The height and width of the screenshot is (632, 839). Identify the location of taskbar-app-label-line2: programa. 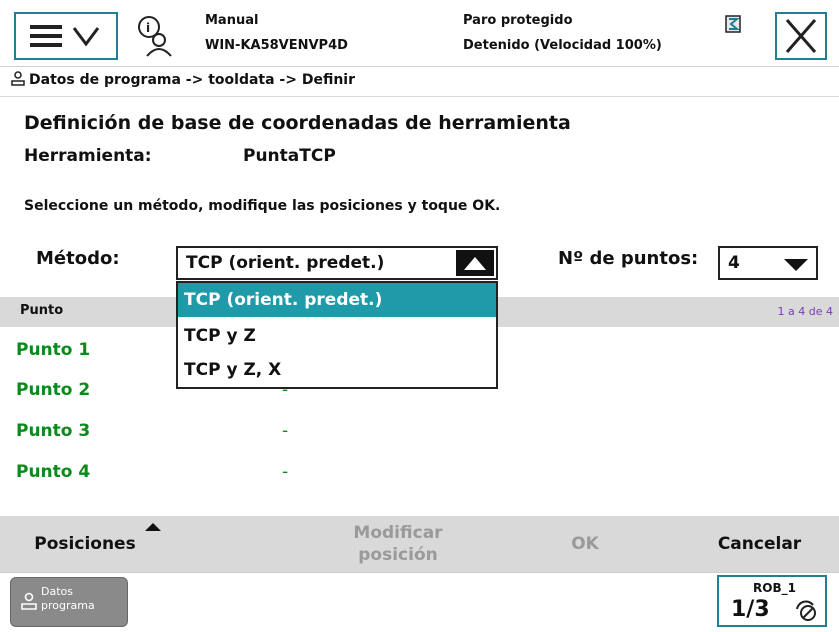
(68, 605).